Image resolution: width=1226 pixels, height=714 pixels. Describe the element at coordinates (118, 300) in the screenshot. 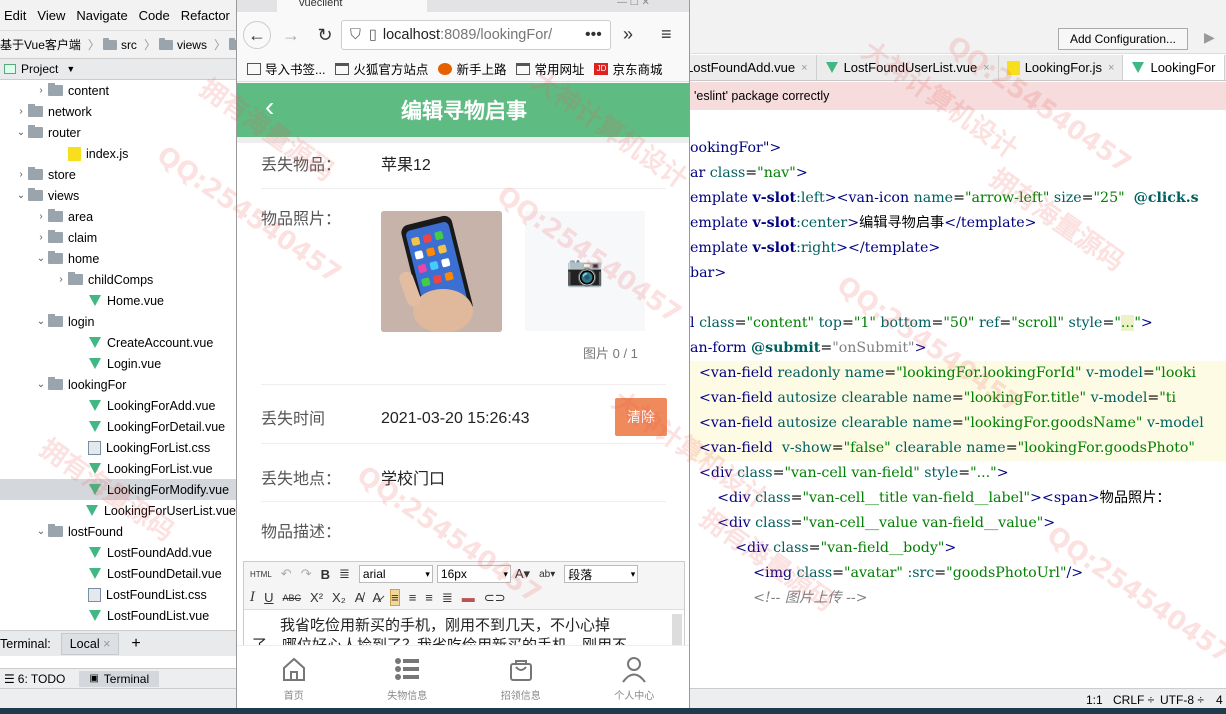

I see `tree-item: Home.vue` at that location.